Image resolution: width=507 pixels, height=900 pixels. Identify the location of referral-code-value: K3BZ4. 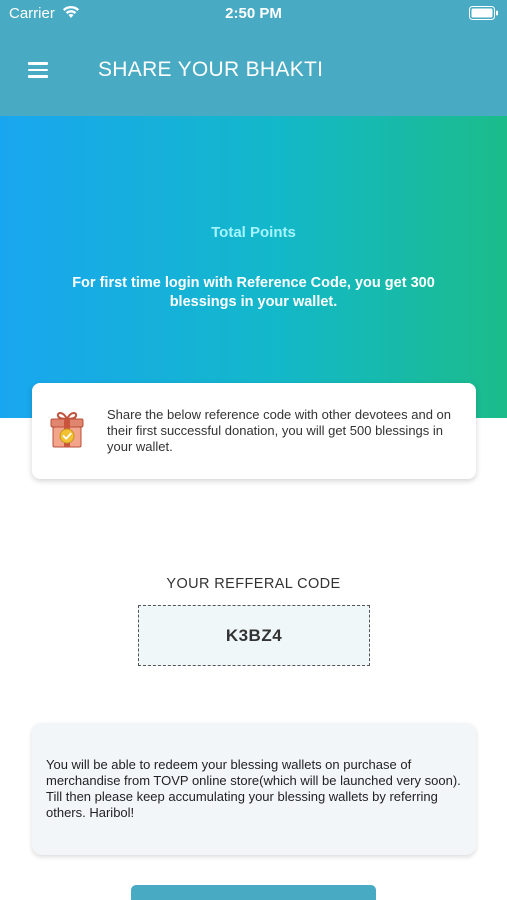
(254, 636).